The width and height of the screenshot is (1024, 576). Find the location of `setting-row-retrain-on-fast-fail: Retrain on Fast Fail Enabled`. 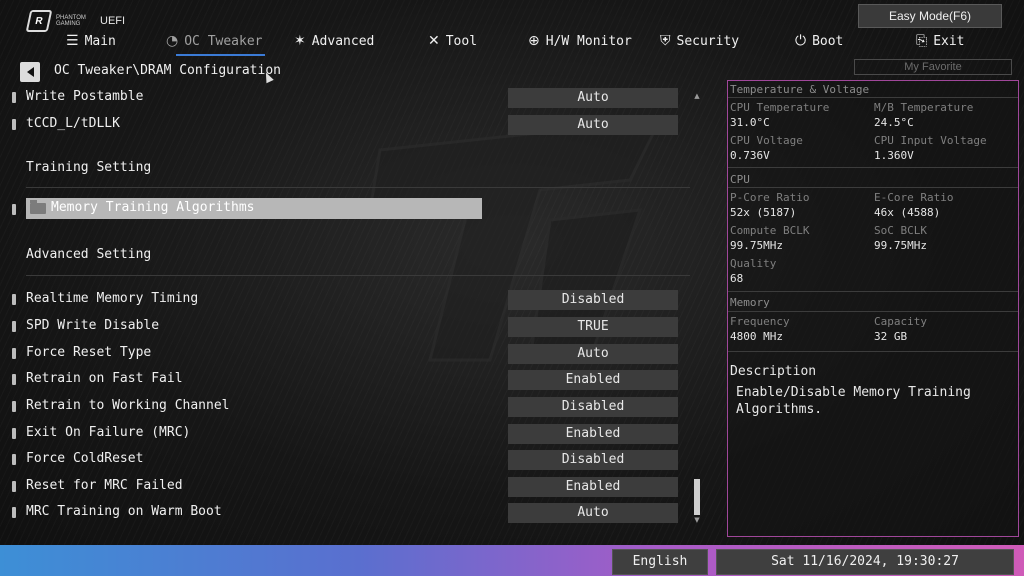

setting-row-retrain-on-fast-fail: Retrain on Fast Fail Enabled is located at coordinates (345, 380).